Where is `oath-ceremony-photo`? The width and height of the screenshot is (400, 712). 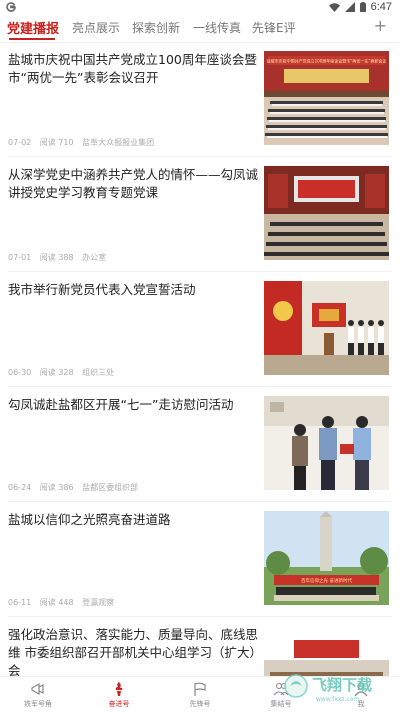 oath-ceremony-photo is located at coordinates (326, 328).